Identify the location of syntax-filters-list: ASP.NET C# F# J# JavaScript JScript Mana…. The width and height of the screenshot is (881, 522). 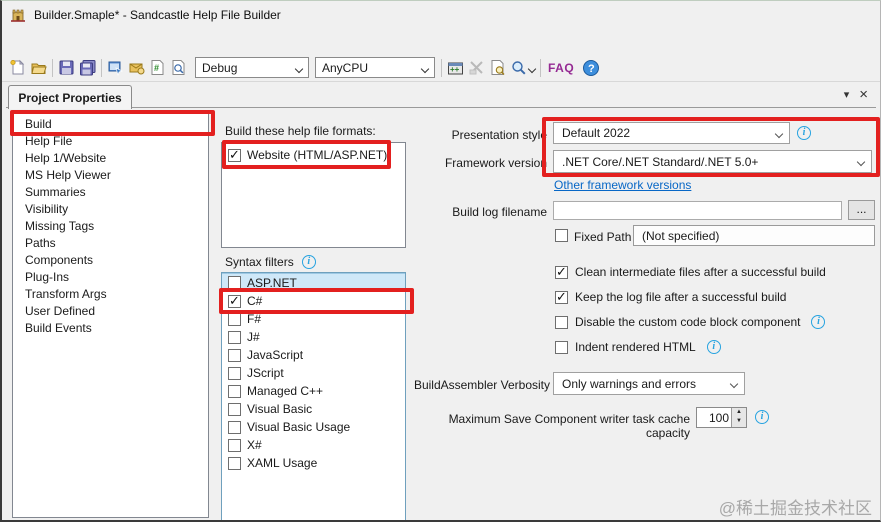
(313, 396).